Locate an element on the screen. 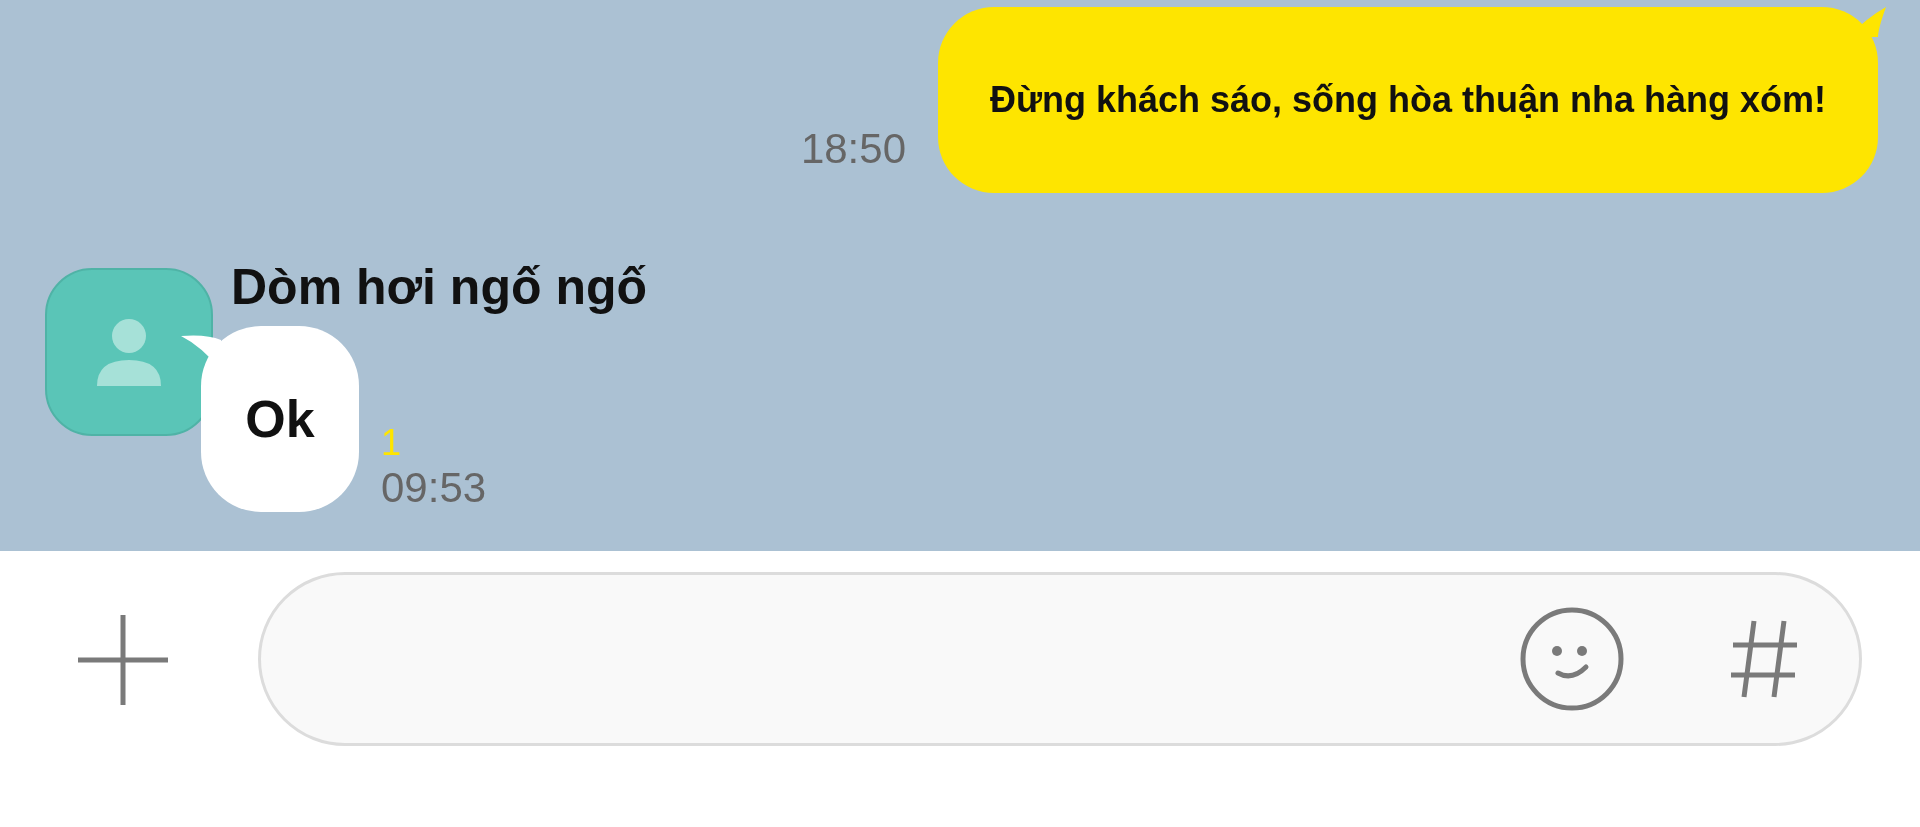 The width and height of the screenshot is (1920, 827). add-button is located at coordinates (123, 660).